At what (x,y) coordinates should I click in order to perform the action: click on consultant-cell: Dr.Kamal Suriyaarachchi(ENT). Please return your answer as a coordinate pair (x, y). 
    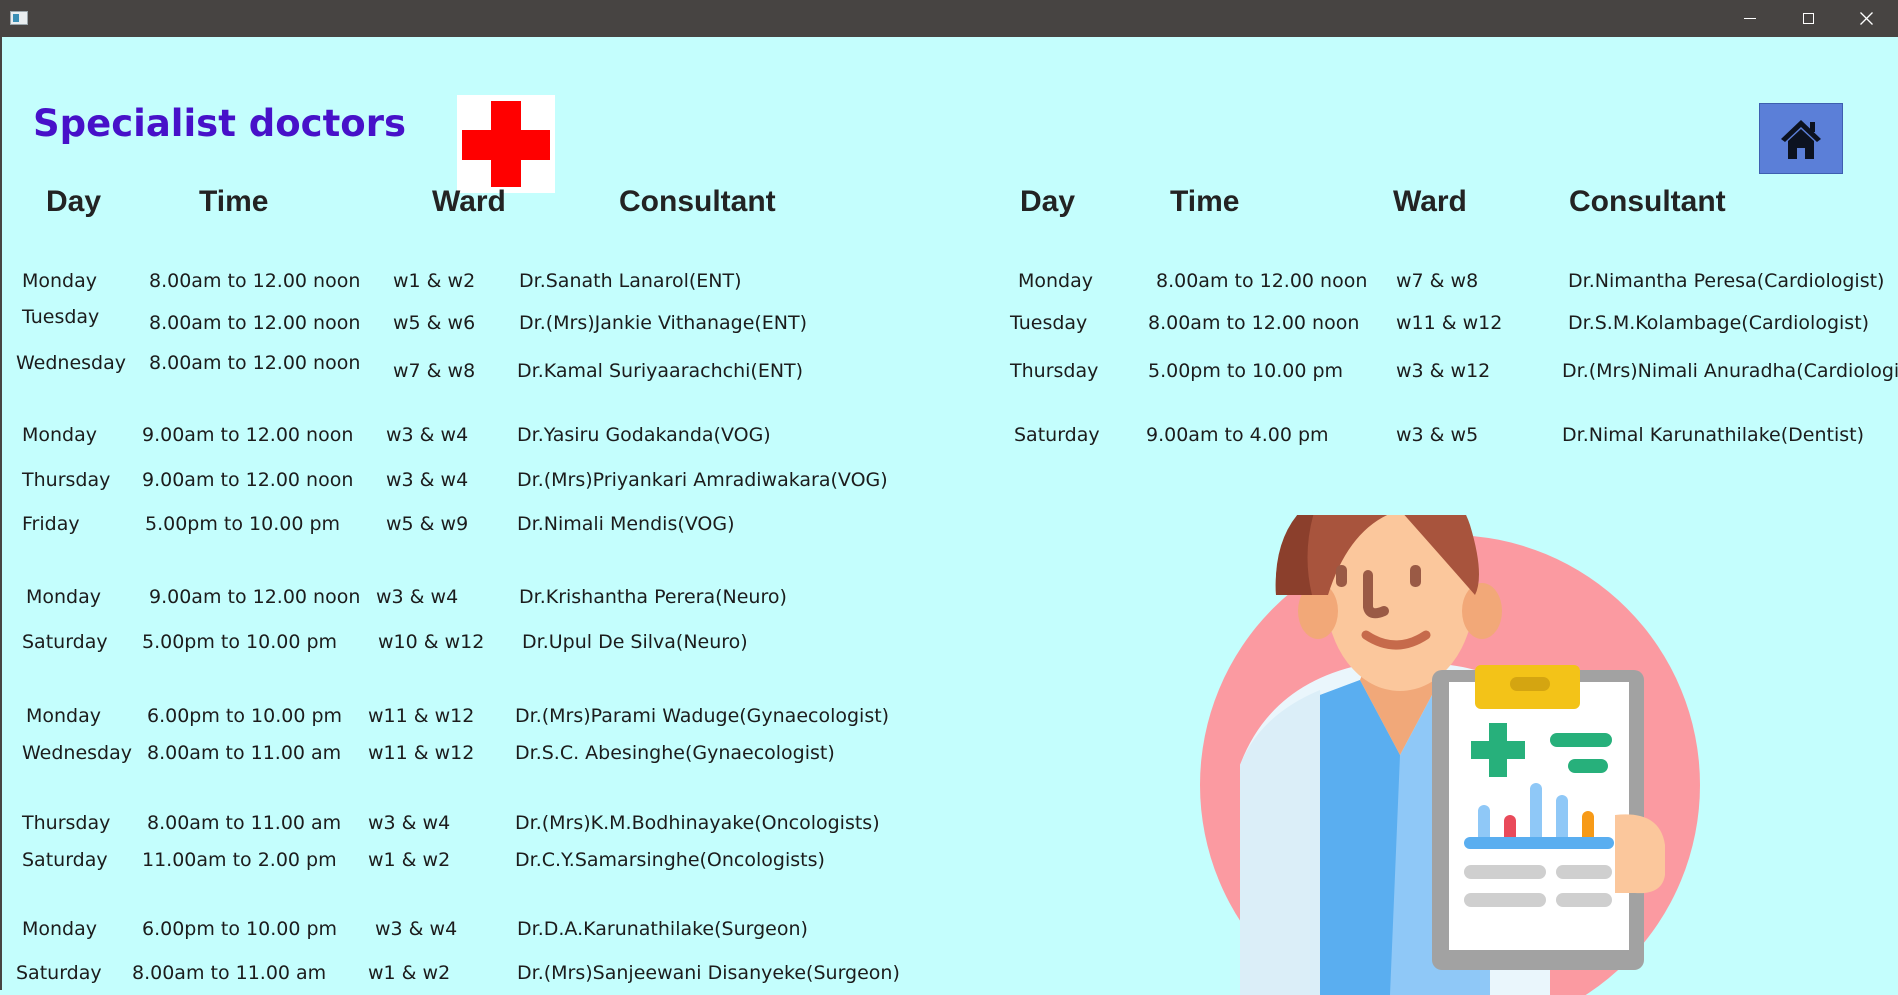
    Looking at the image, I should click on (660, 371).